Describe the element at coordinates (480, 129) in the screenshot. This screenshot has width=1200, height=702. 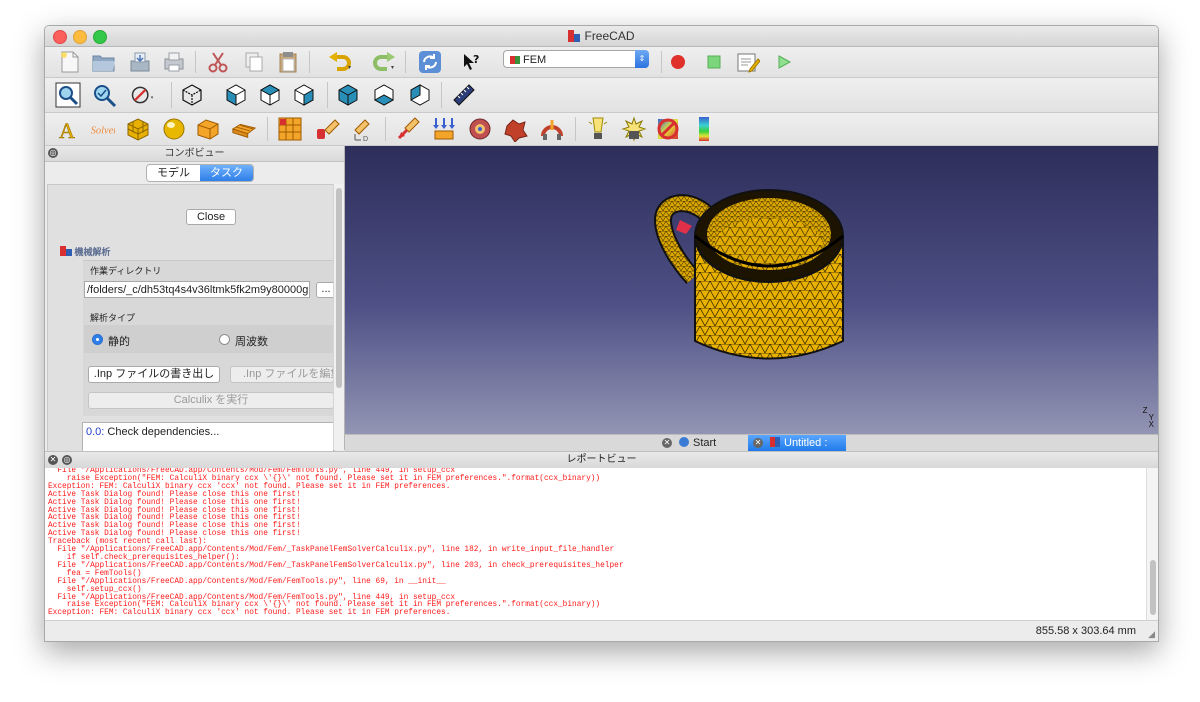
I see `gear-constraint-icon` at that location.